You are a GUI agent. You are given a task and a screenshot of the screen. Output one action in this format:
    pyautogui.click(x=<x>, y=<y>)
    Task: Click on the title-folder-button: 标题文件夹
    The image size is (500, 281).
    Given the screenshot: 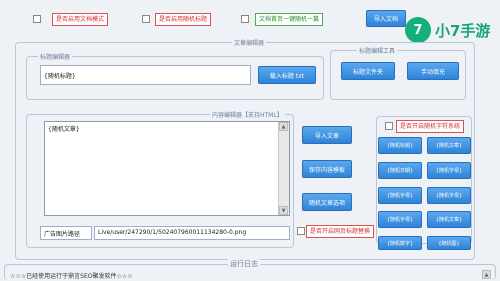 What is the action you would take?
    pyautogui.click(x=368, y=71)
    